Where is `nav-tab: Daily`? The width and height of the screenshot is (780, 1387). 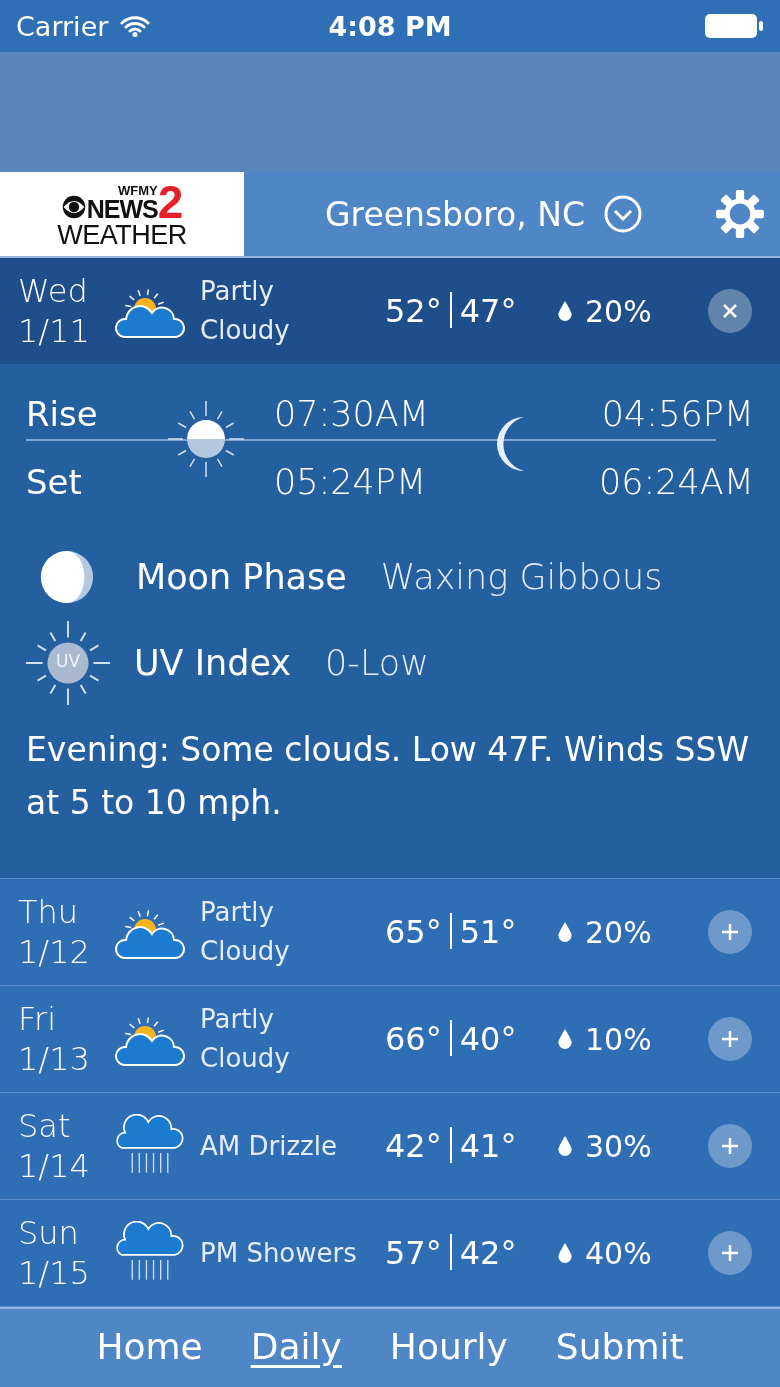 nav-tab: Daily is located at coordinates (296, 1348).